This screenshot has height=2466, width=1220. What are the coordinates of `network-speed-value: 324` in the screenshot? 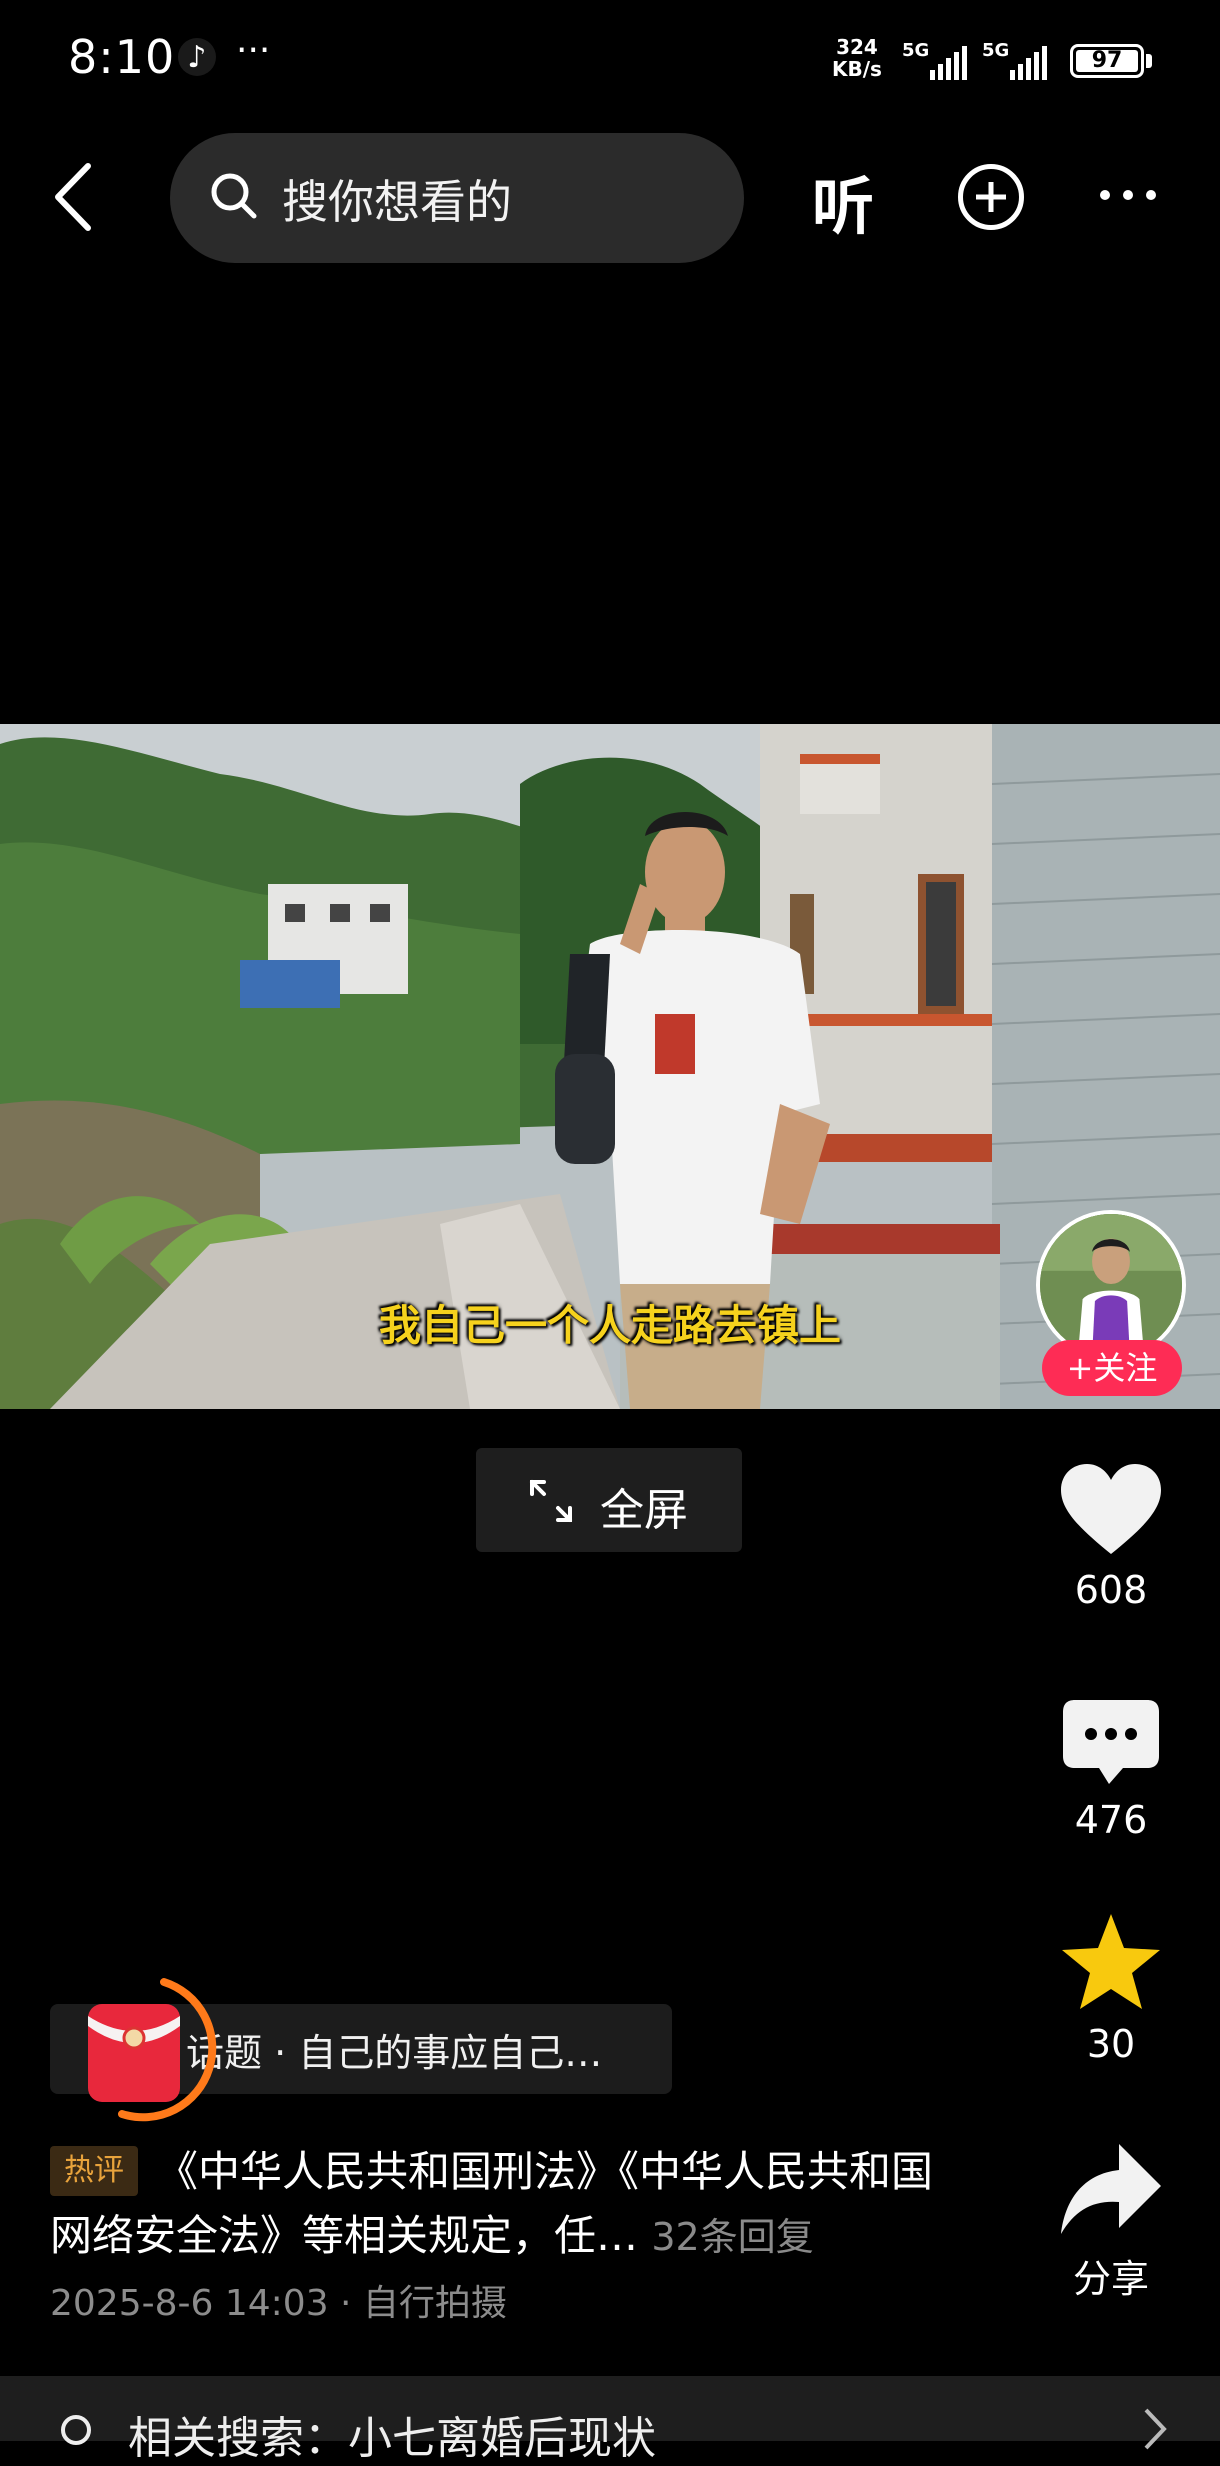 It's located at (857, 47).